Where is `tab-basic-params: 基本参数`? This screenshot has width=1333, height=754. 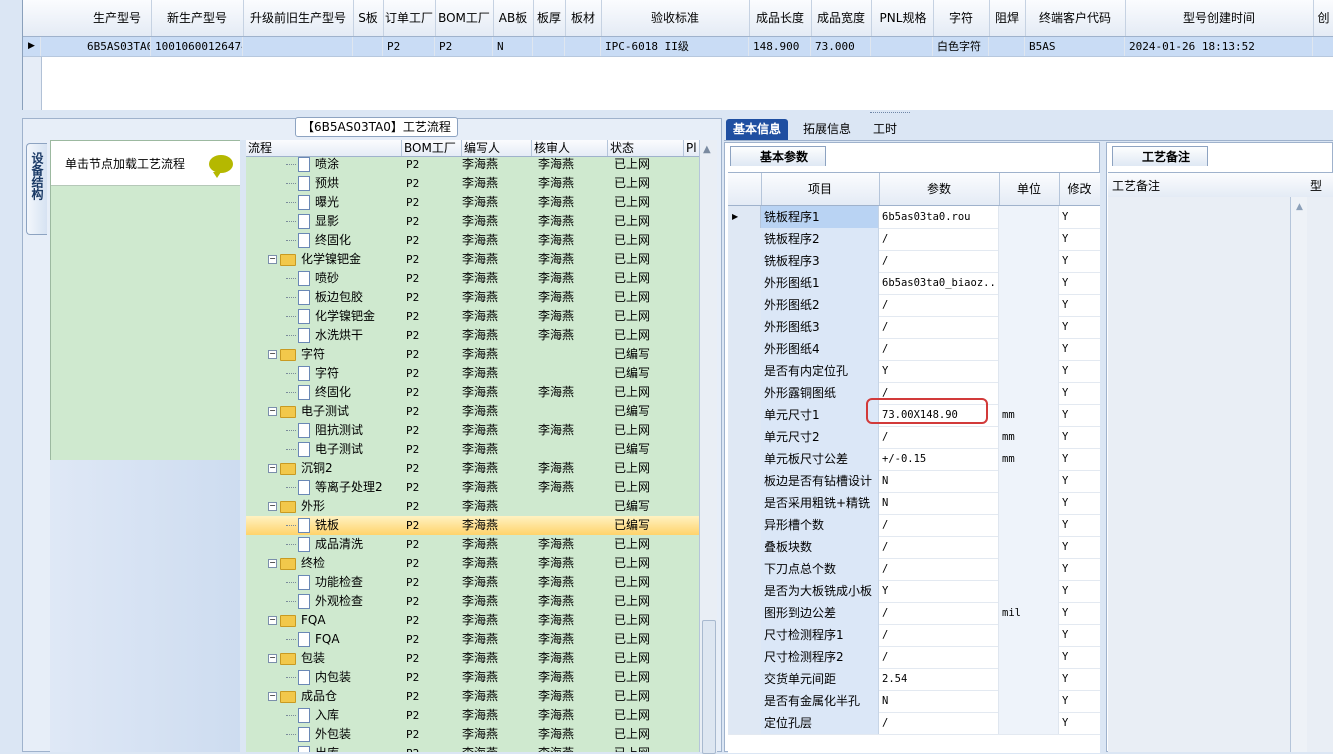
tab-basic-params: 基本参数 is located at coordinates (778, 156).